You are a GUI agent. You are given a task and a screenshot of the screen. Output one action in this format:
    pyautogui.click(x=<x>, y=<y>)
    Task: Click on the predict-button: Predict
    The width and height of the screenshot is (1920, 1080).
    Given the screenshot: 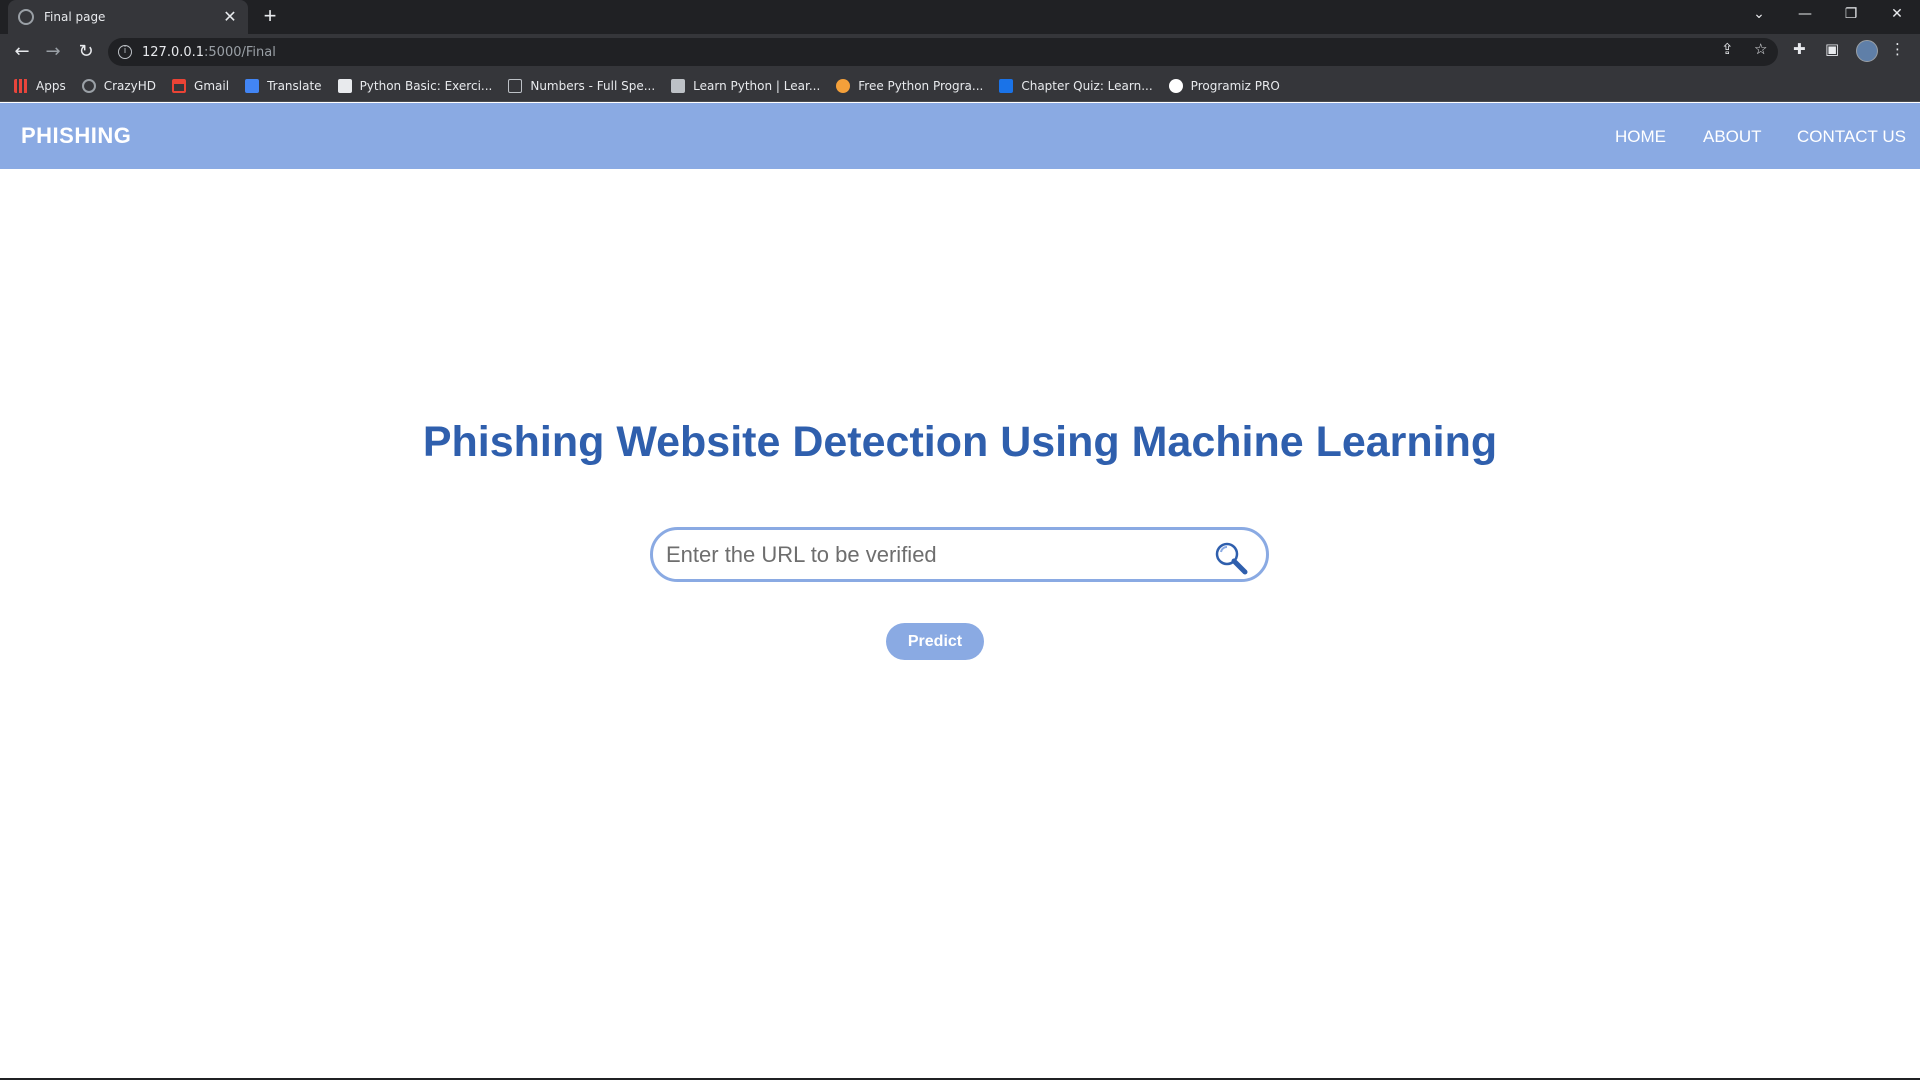 What is the action you would take?
    pyautogui.click(x=935, y=641)
    